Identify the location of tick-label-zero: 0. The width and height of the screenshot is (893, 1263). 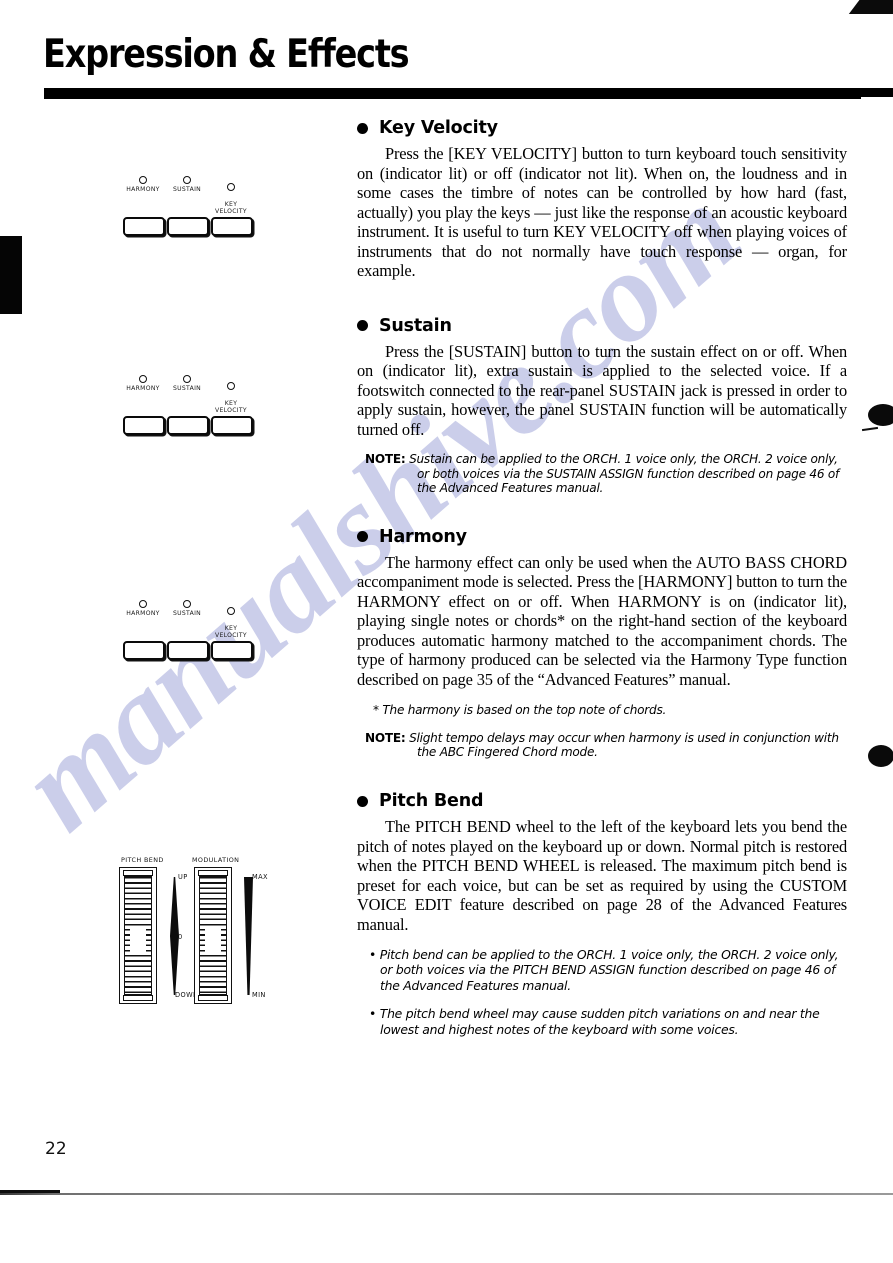
(180, 937).